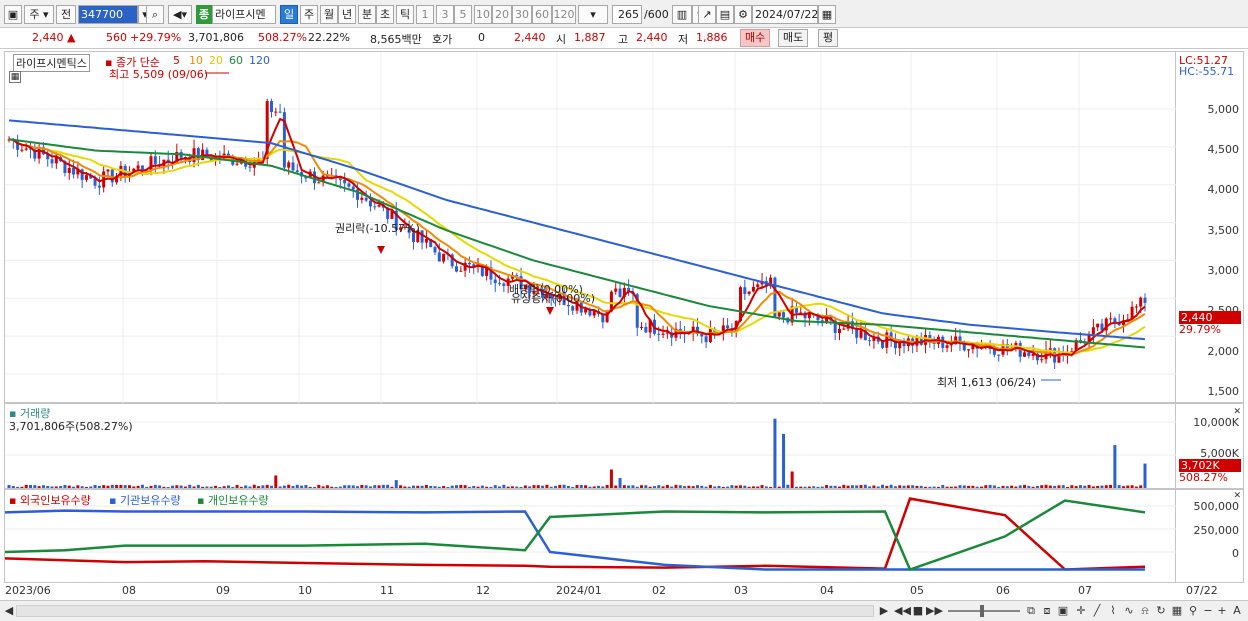 Image resolution: width=1248 pixels, height=621 pixels. I want to click on zoom-slider, so click(984, 611).